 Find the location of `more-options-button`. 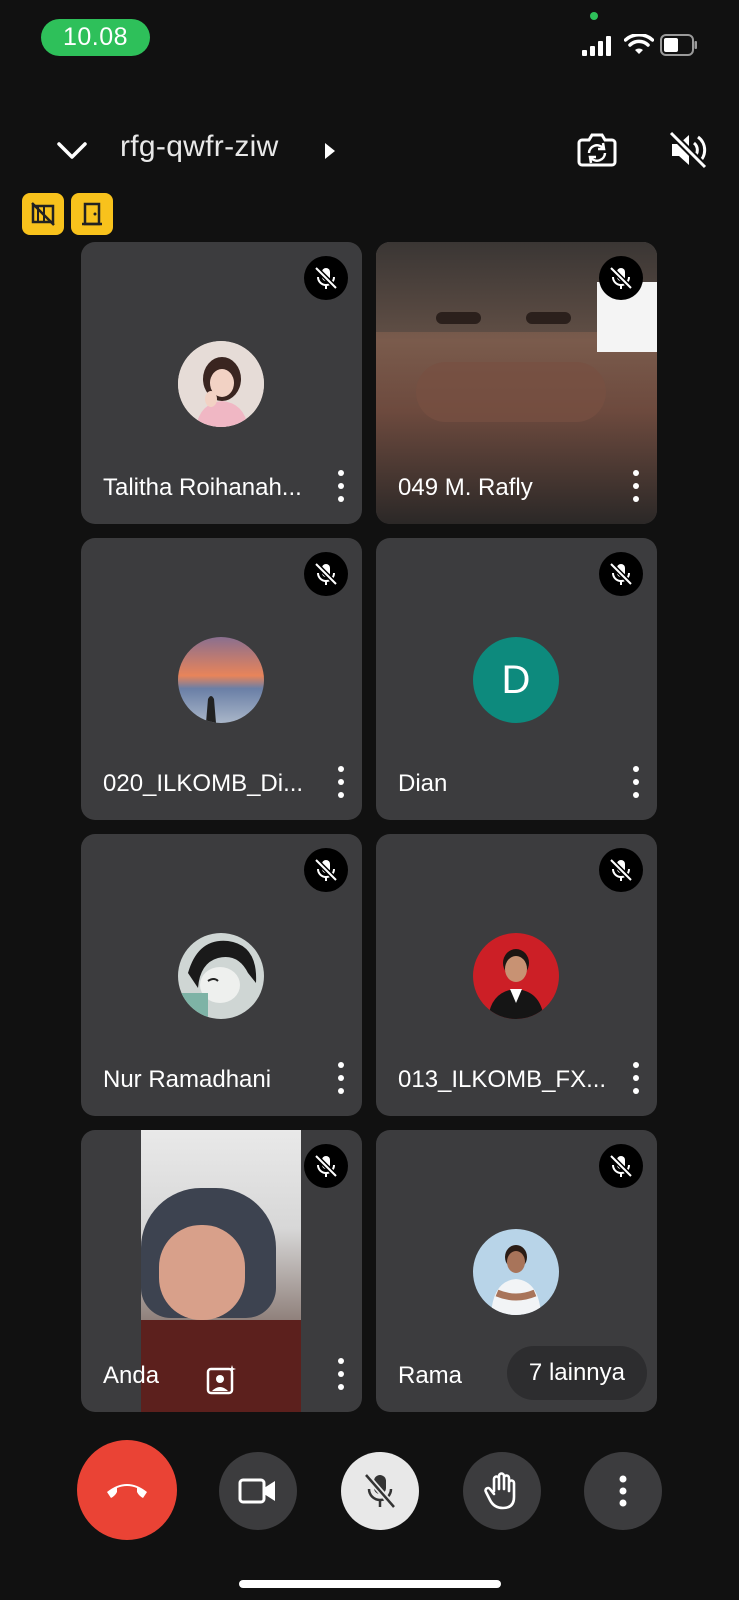

more-options-button is located at coordinates (623, 1491).